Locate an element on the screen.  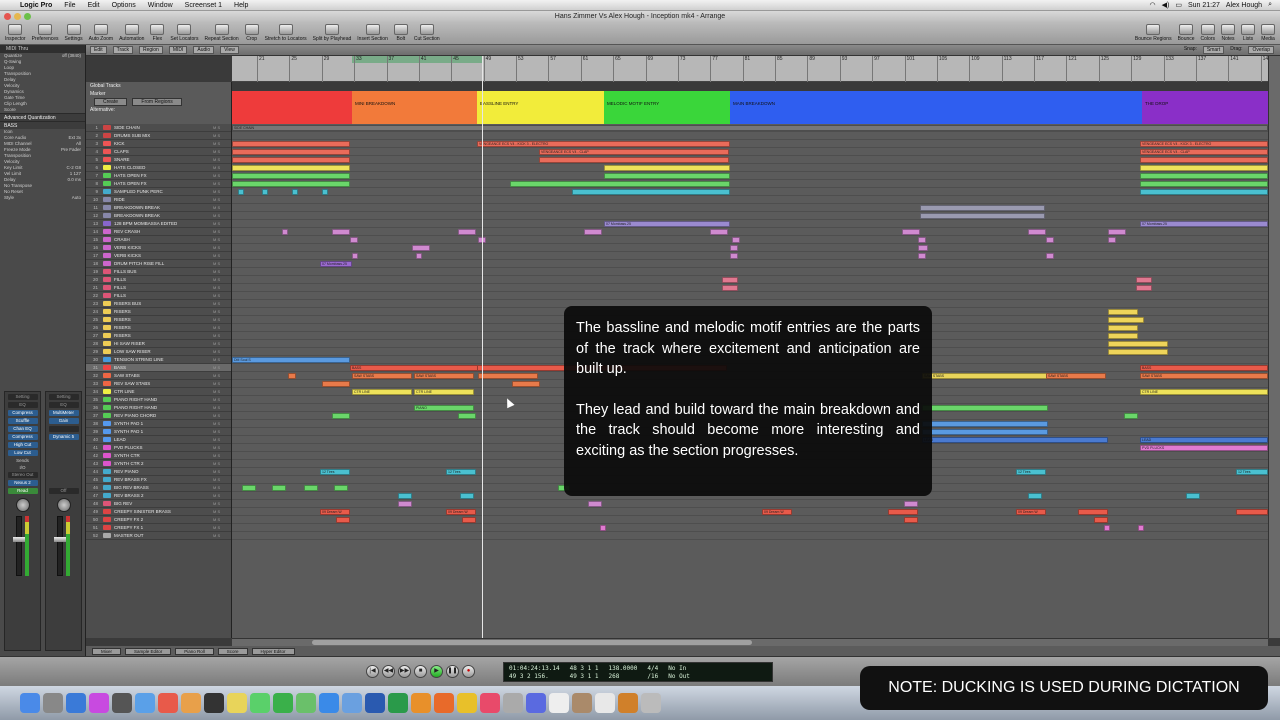
track-header: 35 PIANO RIGHT HAND M S is located at coordinates (158, 400).